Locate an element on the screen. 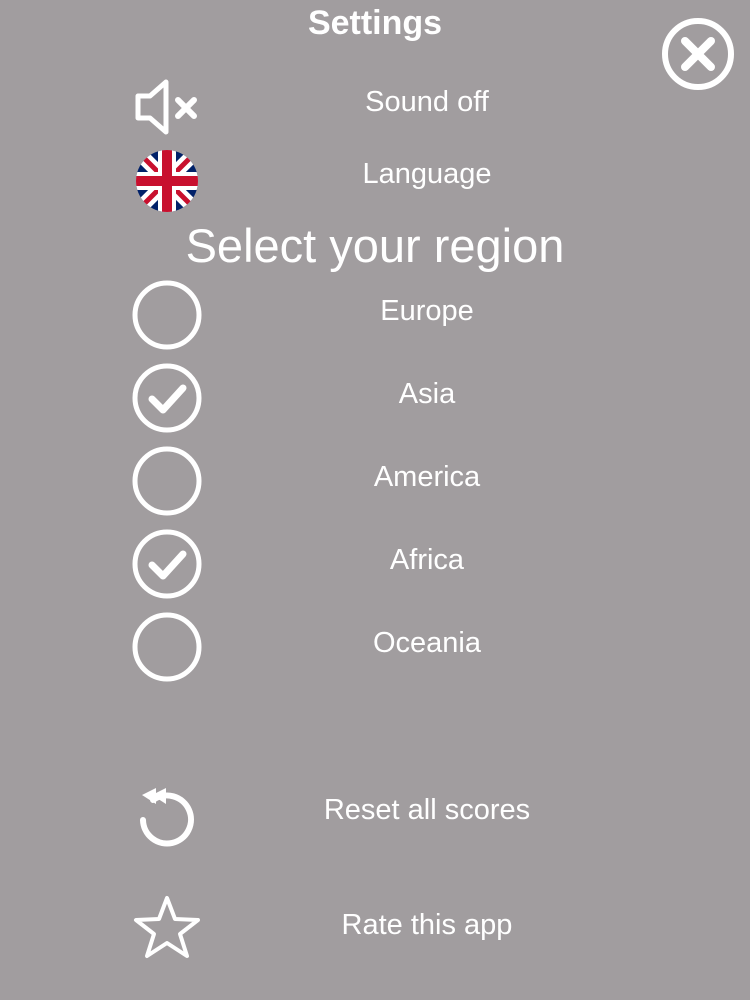 The height and width of the screenshot is (1000, 750). speaker-muted-icon is located at coordinates (166, 107).